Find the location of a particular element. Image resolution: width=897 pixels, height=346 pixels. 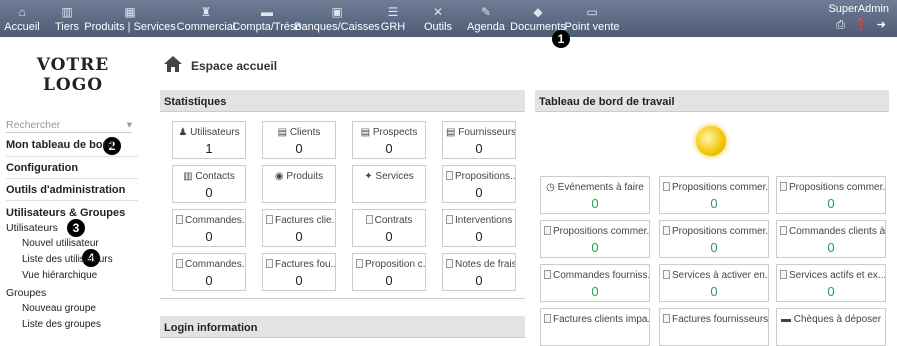

menu-commercial: ♜ Commercial is located at coordinates (206, 18).